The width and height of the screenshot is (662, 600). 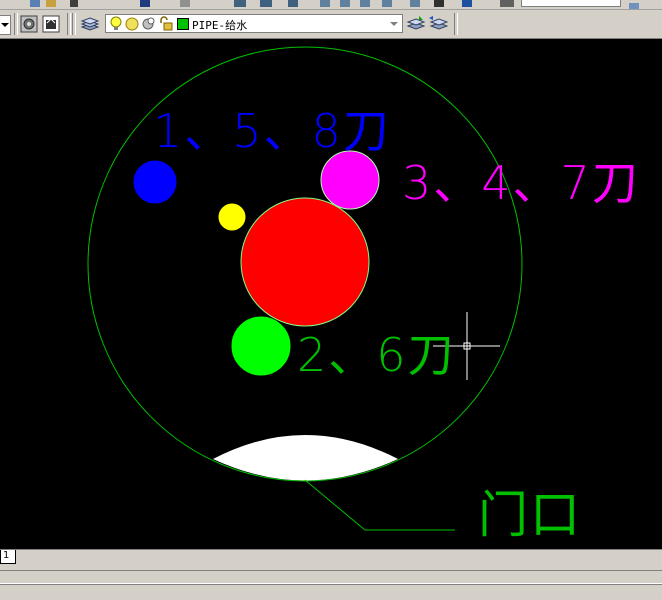 I want to click on save-icon, so click(x=35, y=3).